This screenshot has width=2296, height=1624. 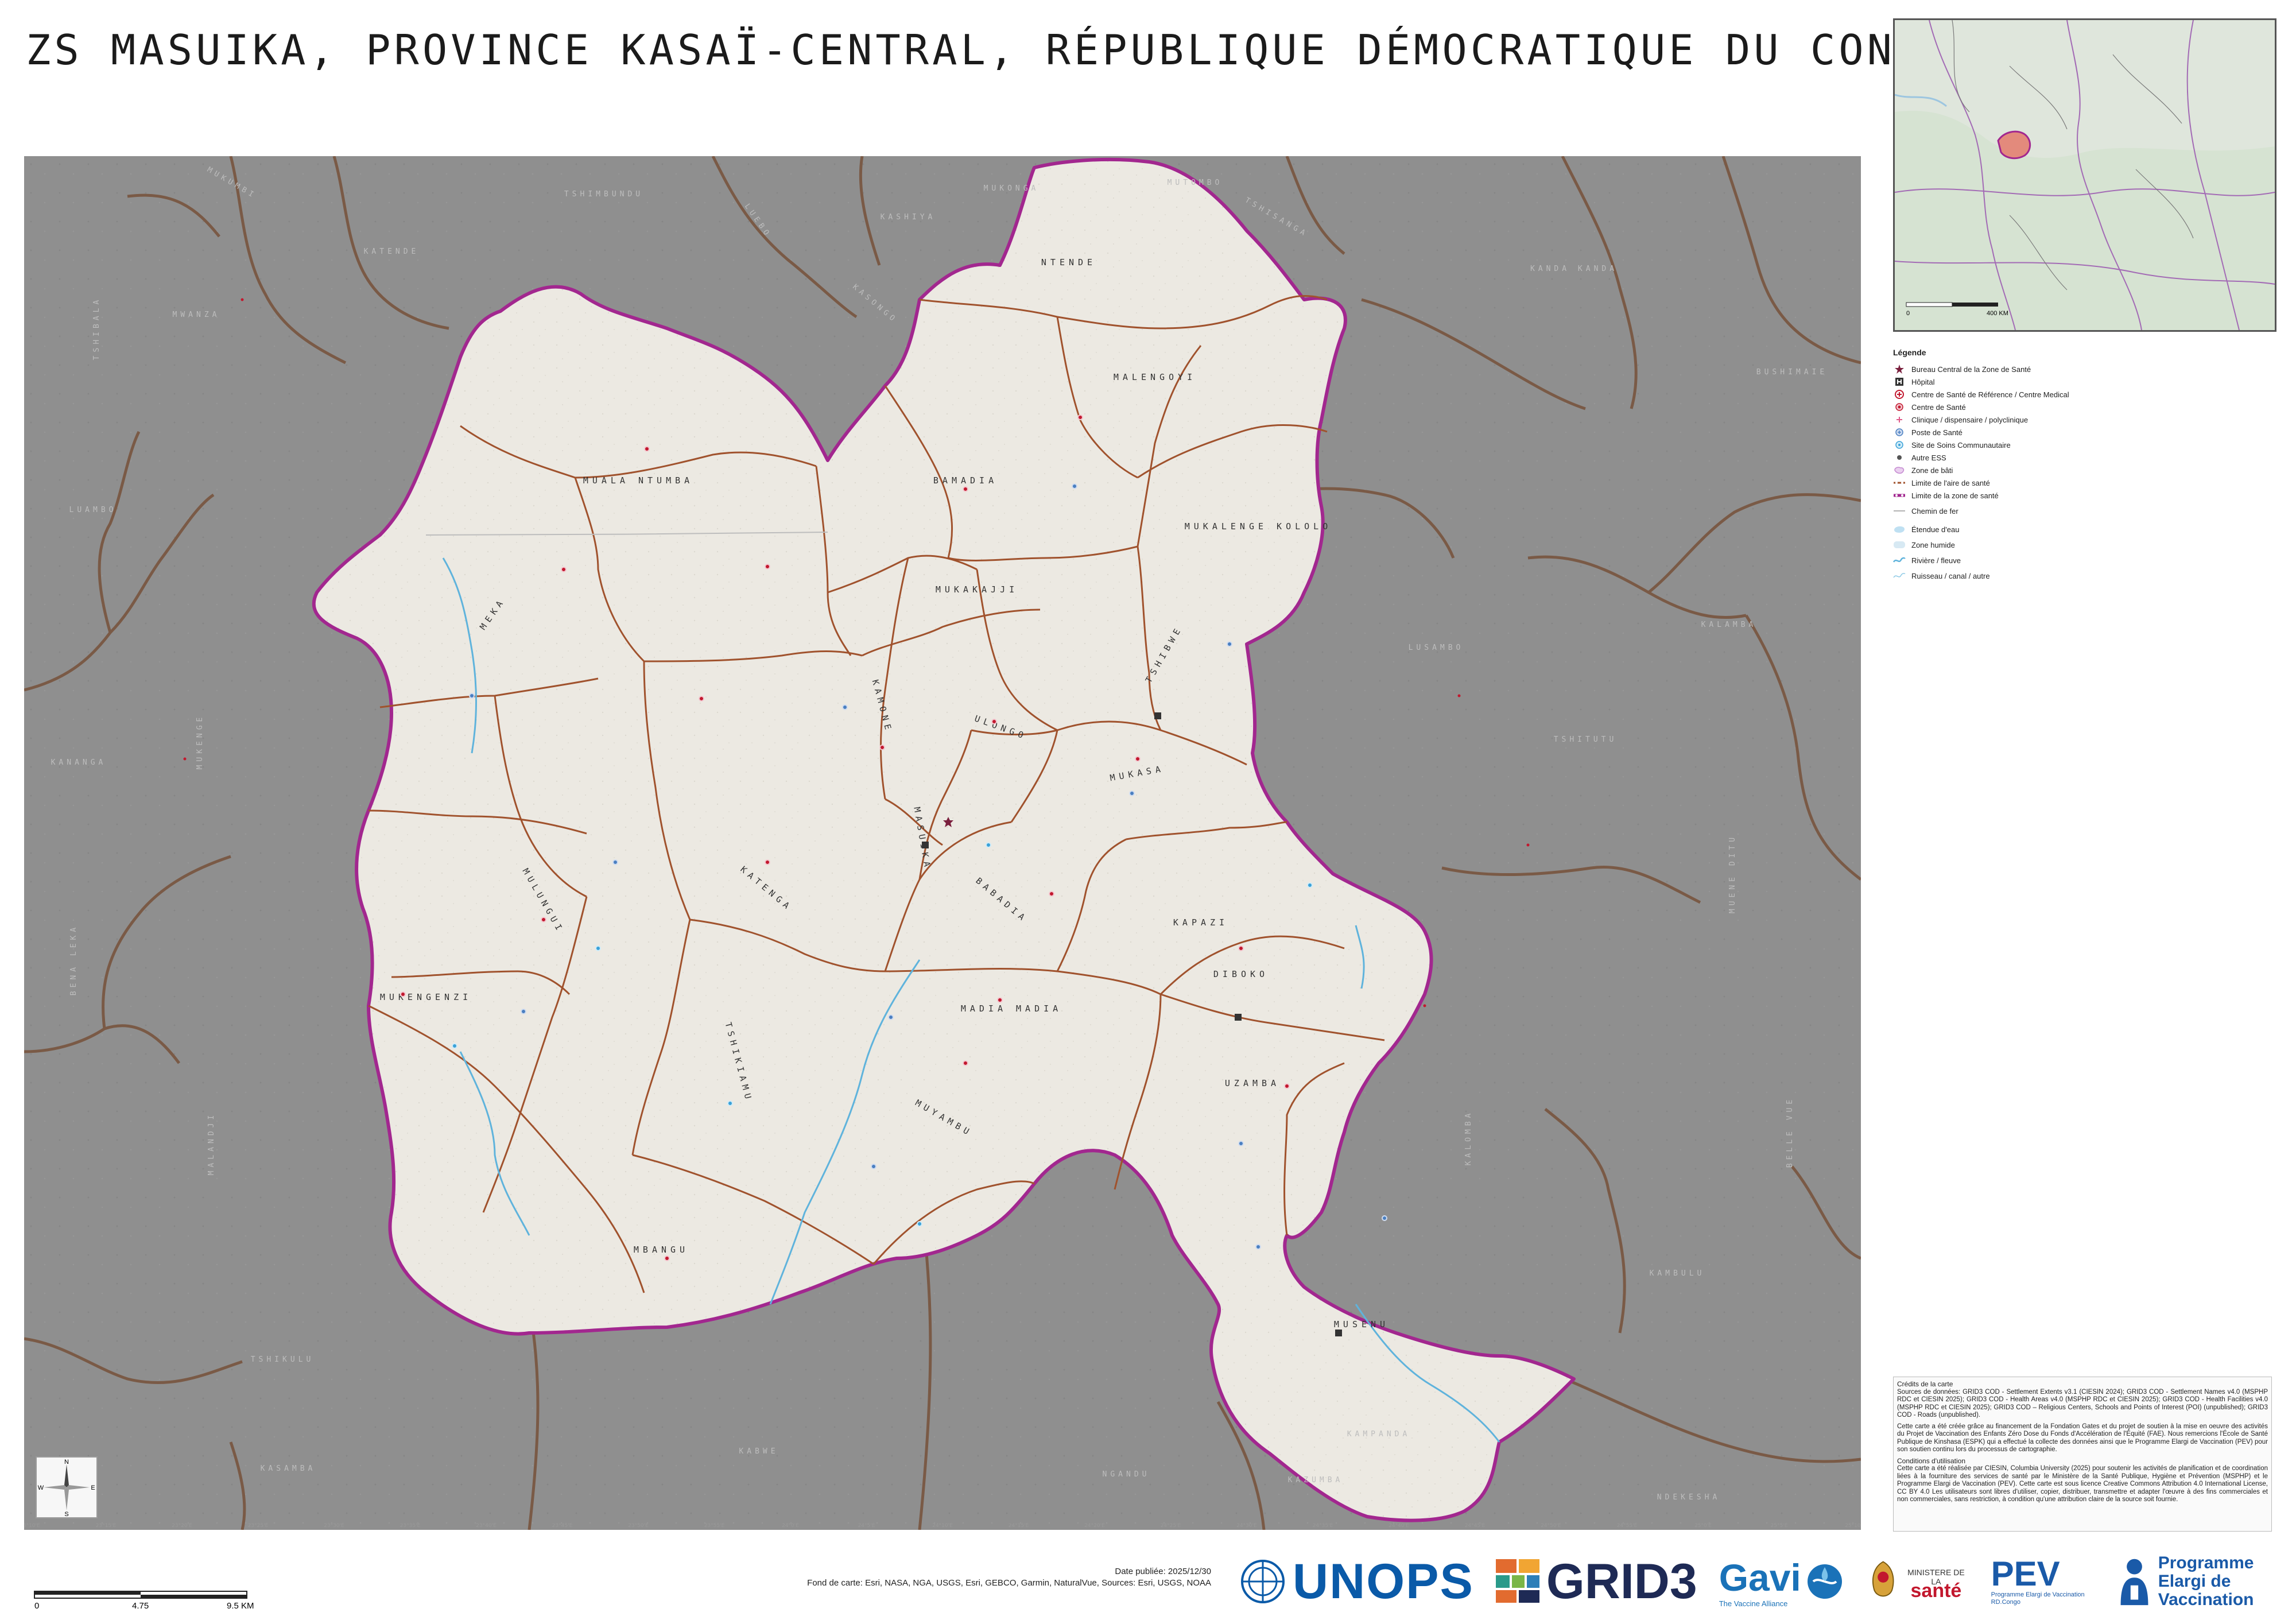 I want to click on outside-area-label: NDEKESHA, so click(x=1689, y=1497).